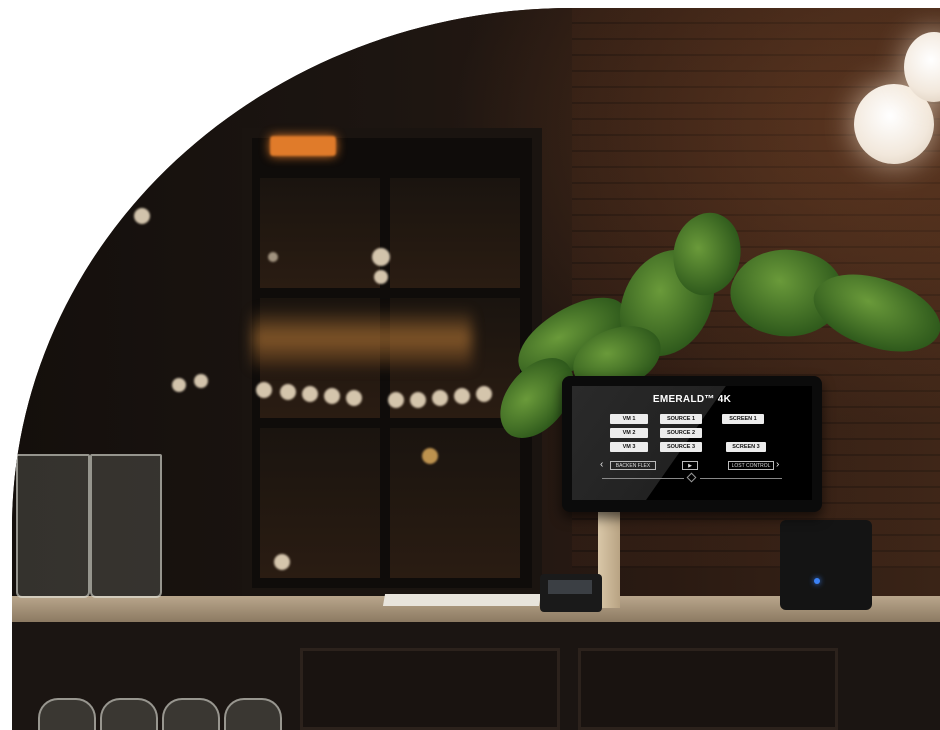 The height and width of the screenshot is (730, 940). Describe the element at coordinates (462, 600) in the screenshot. I see `paper-notepad` at that location.